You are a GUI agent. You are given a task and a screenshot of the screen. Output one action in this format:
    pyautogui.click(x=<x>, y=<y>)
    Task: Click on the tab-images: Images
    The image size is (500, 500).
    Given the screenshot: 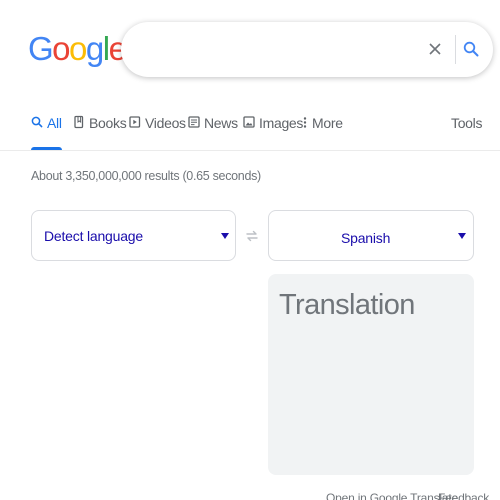 What is the action you would take?
    pyautogui.click(x=273, y=131)
    